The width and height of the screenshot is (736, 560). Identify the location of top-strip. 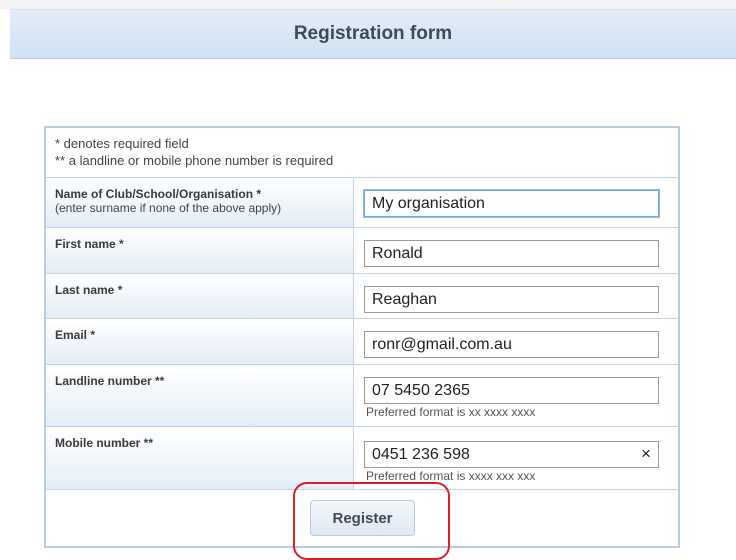
(368, 4).